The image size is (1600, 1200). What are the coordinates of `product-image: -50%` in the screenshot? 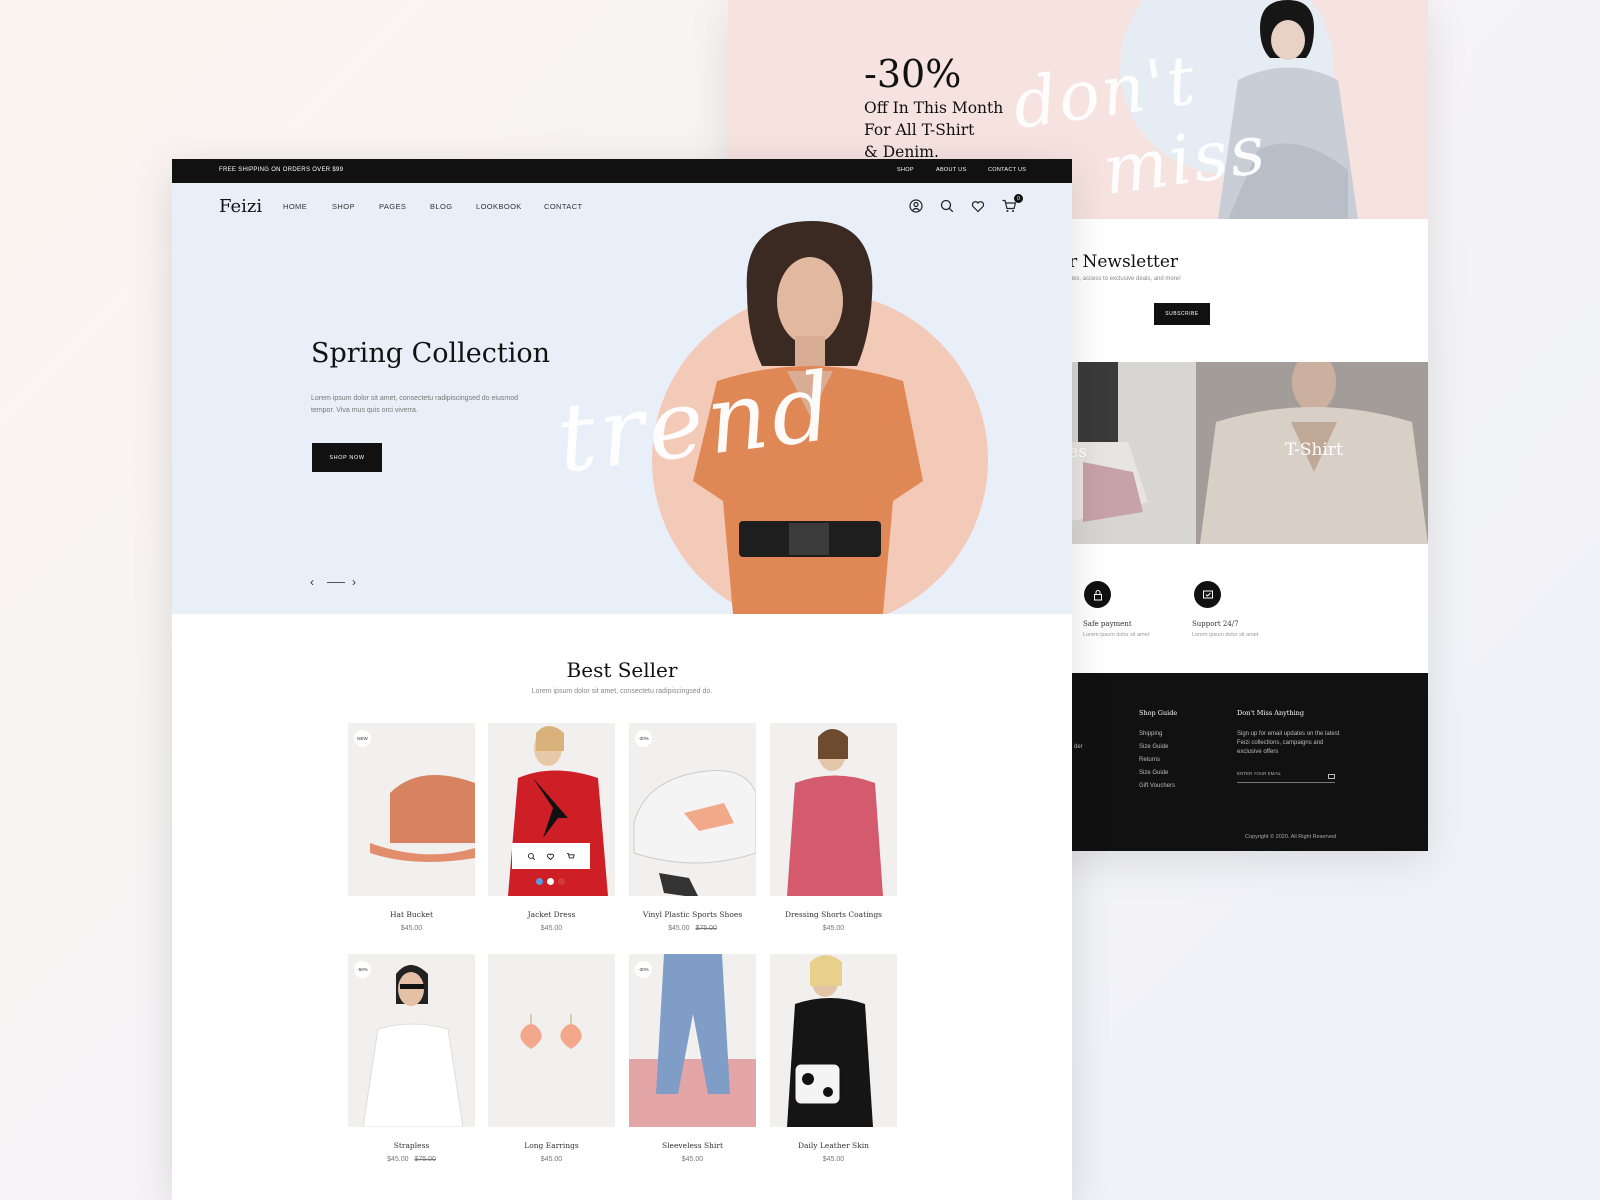 It's located at (411, 1040).